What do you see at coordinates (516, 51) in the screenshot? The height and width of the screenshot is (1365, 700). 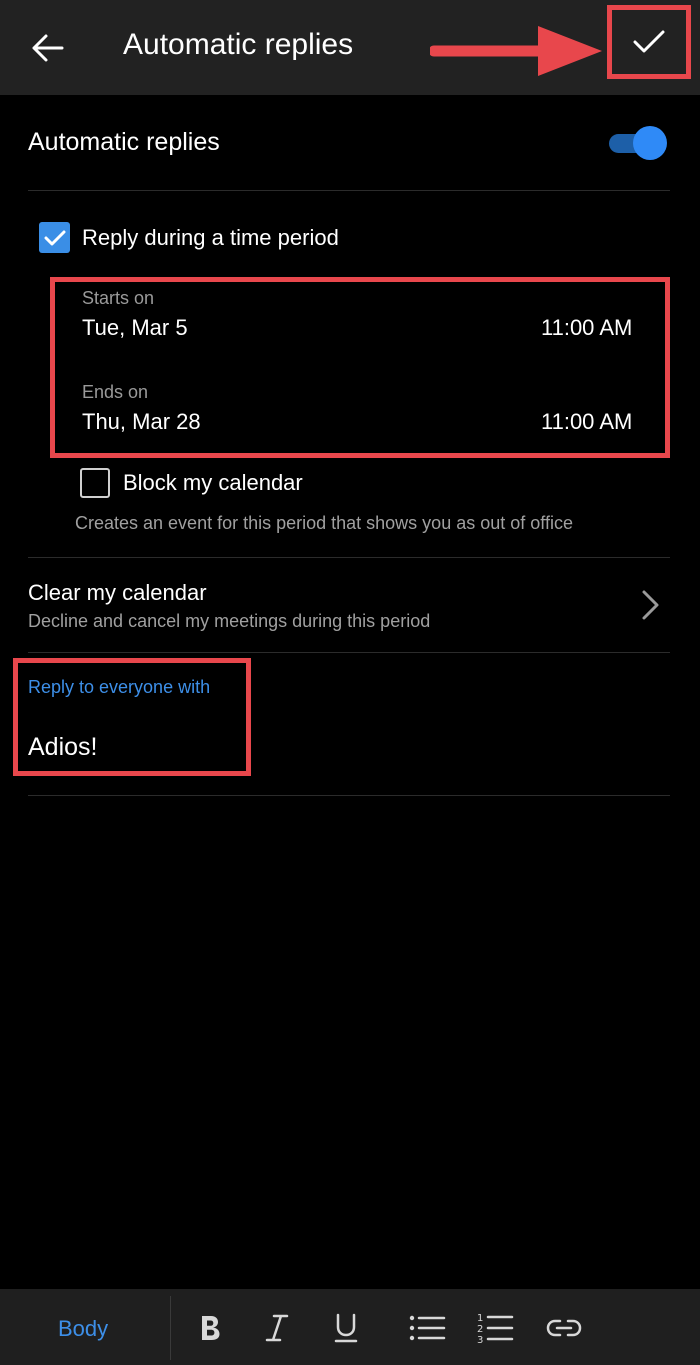 I see `red-arrow-annotation-icon` at bounding box center [516, 51].